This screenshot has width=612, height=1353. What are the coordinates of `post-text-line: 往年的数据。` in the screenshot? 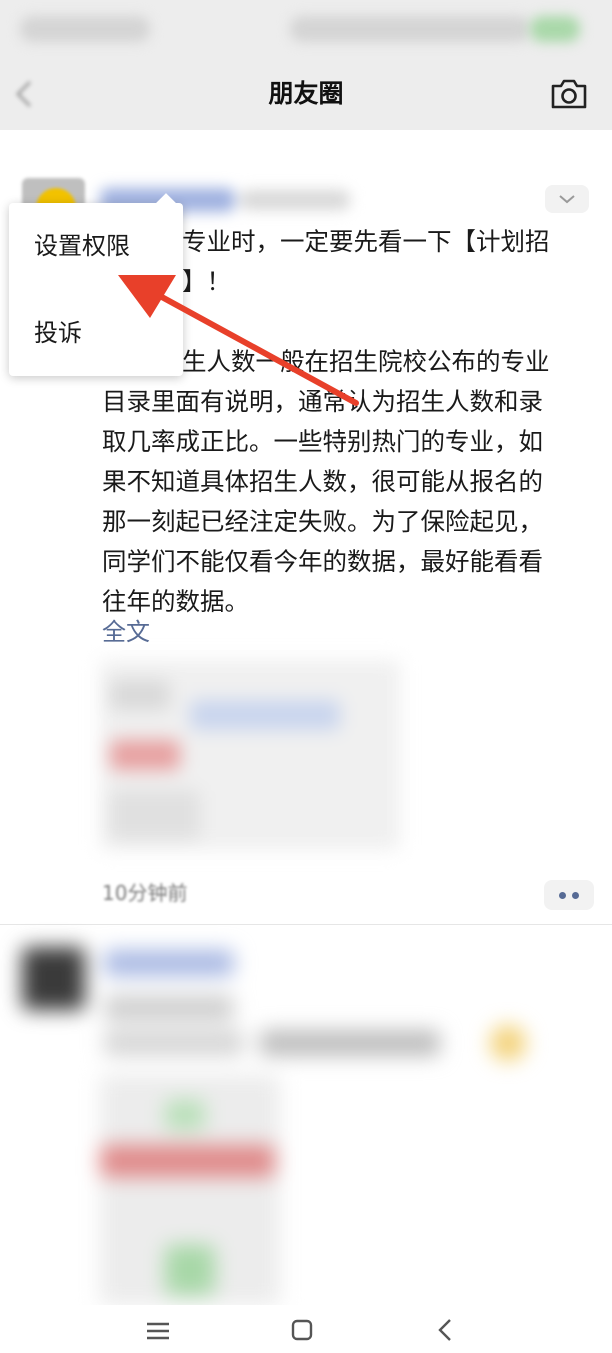 It's located at (175, 601).